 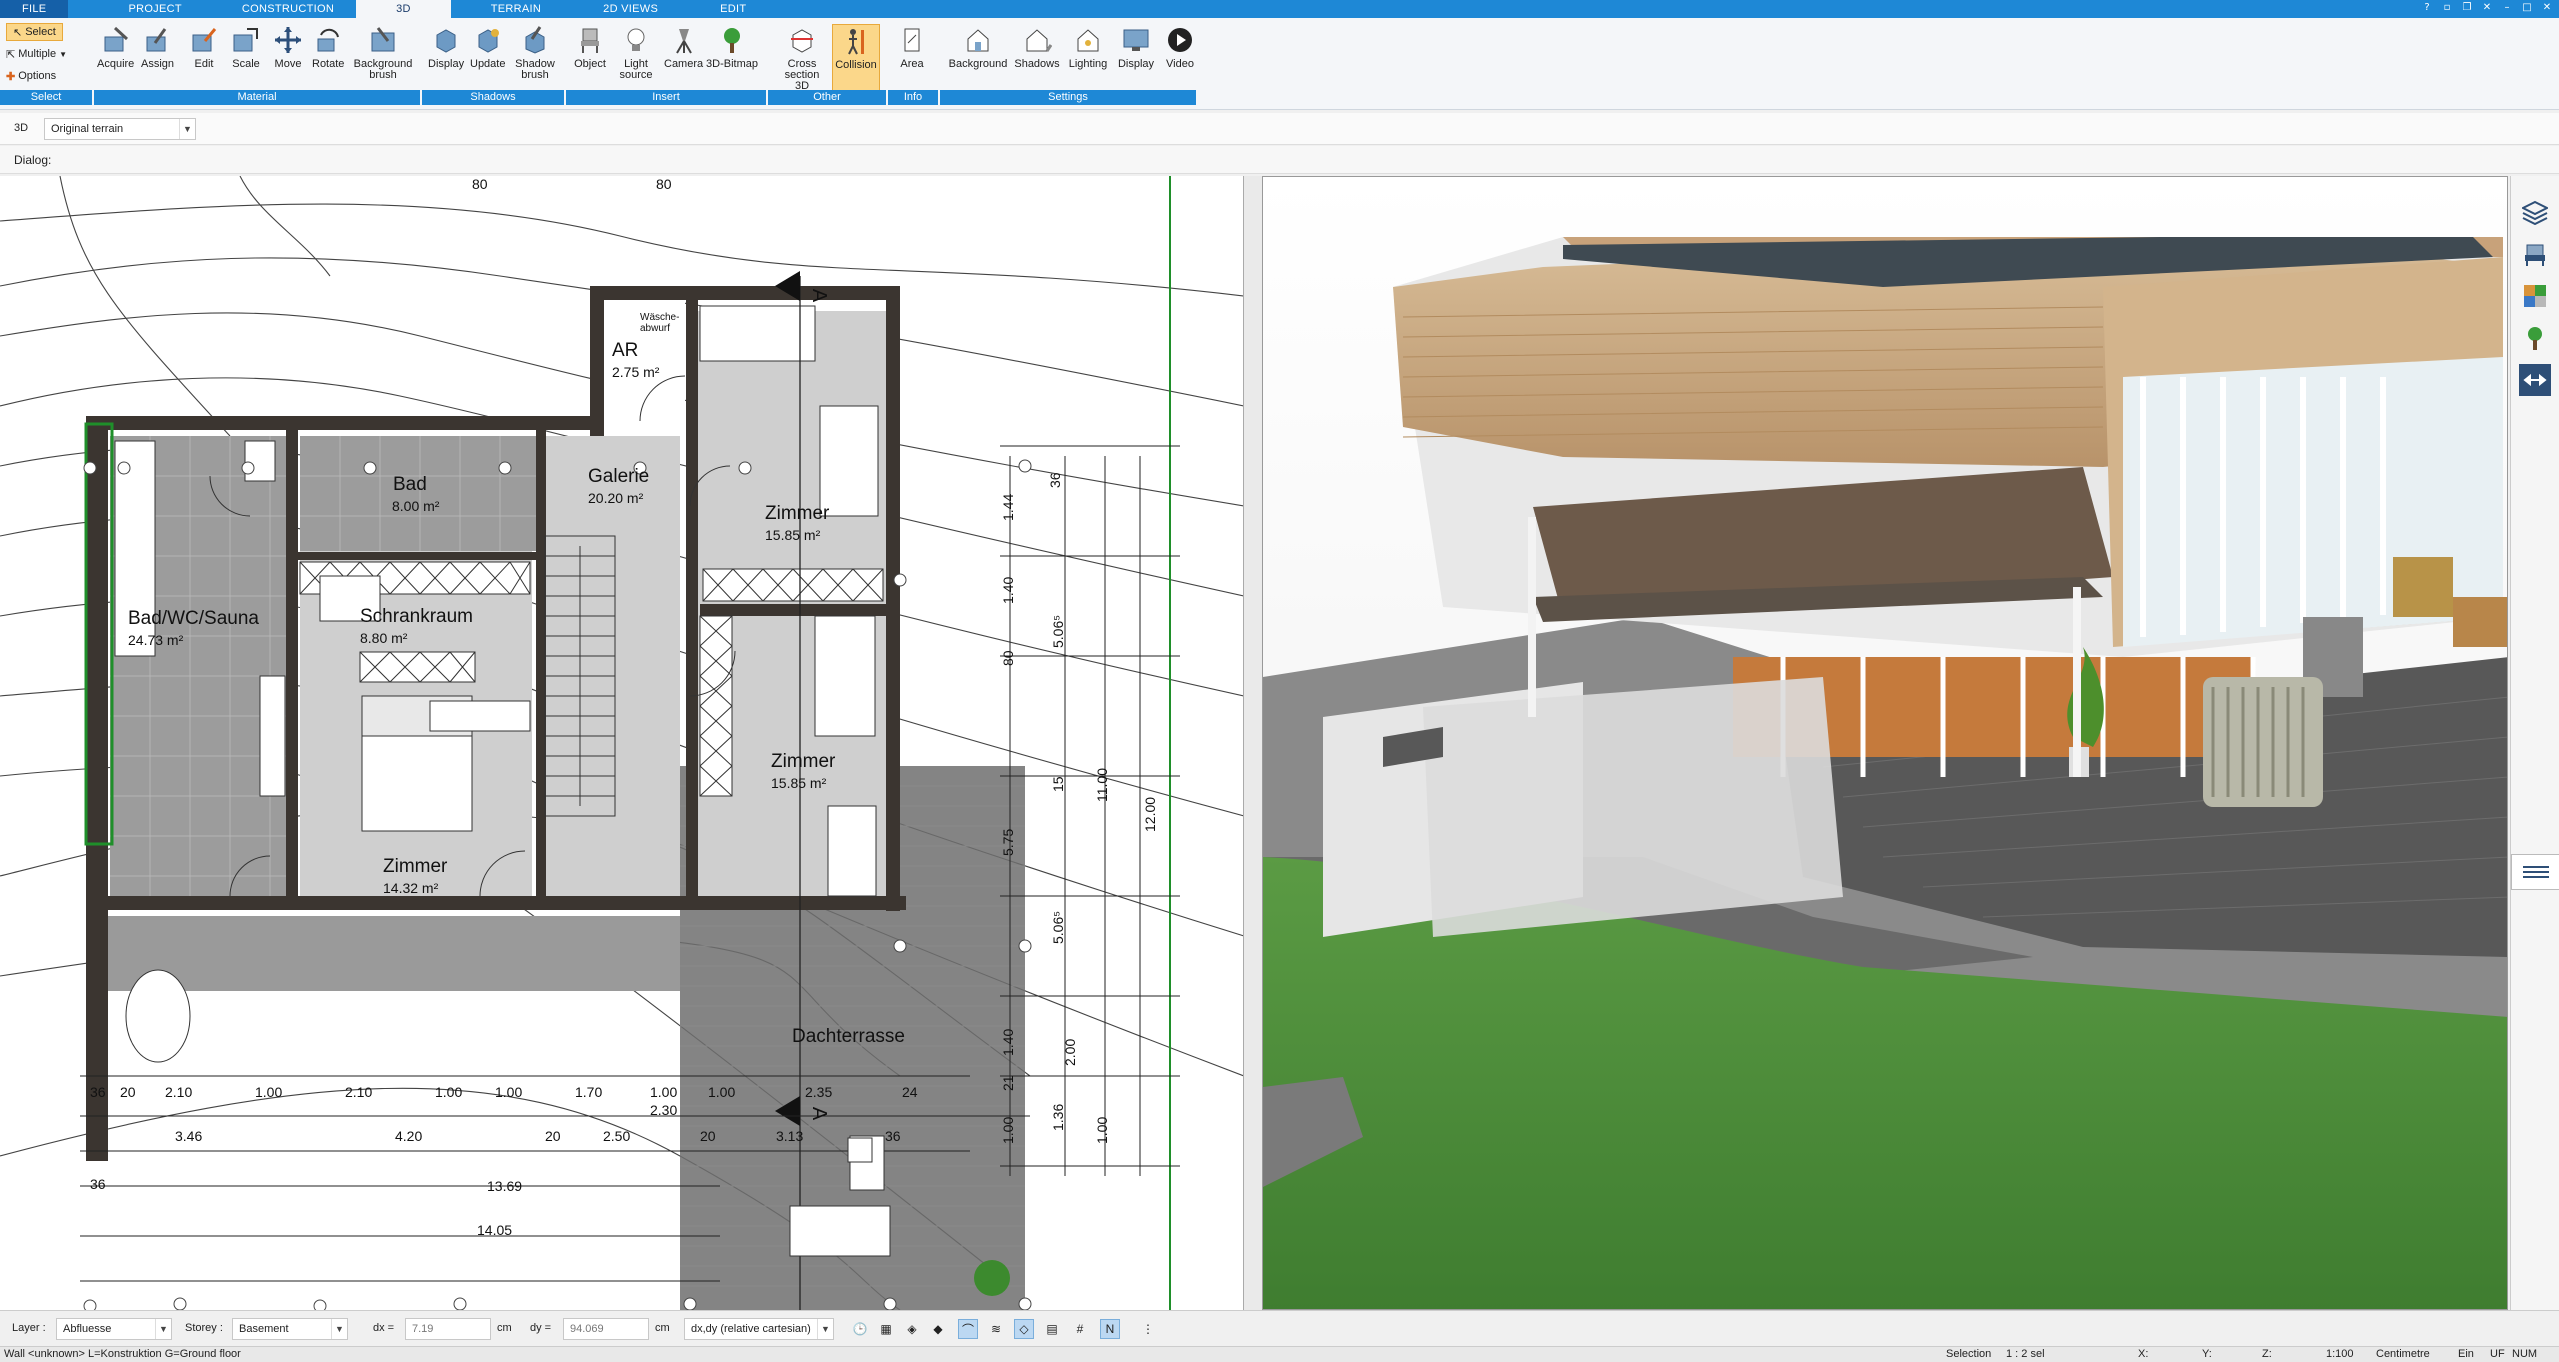 I want to click on group-material: Material, so click(x=257, y=97).